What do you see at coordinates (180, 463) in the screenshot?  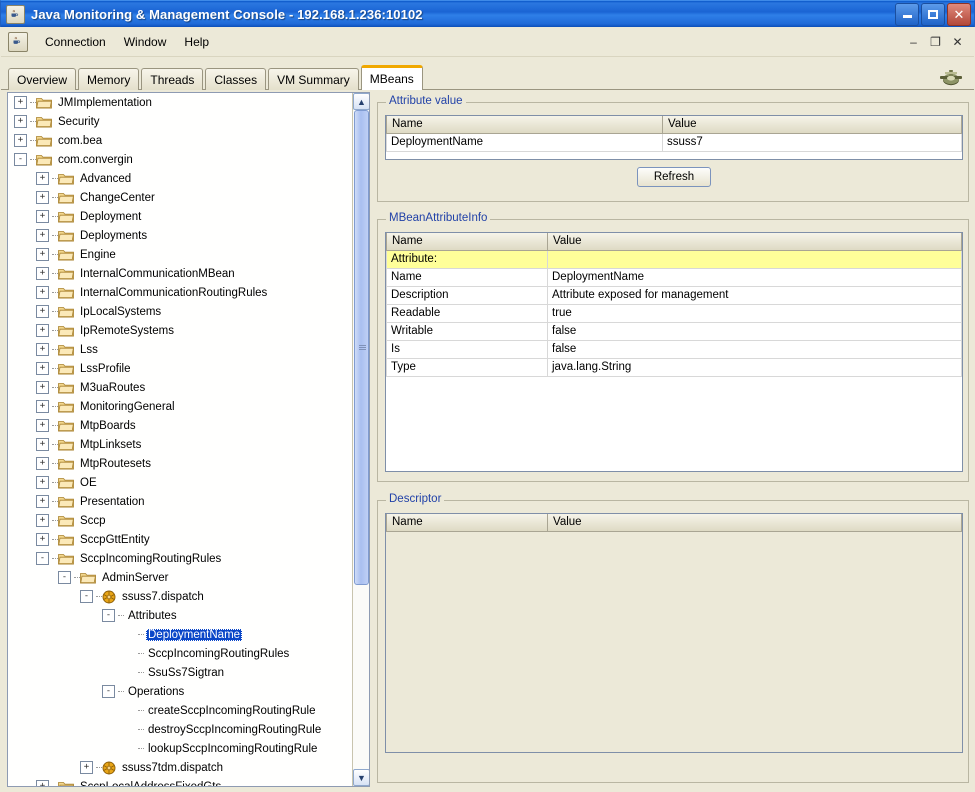 I see `tree-node: + MtpRoutesets` at bounding box center [180, 463].